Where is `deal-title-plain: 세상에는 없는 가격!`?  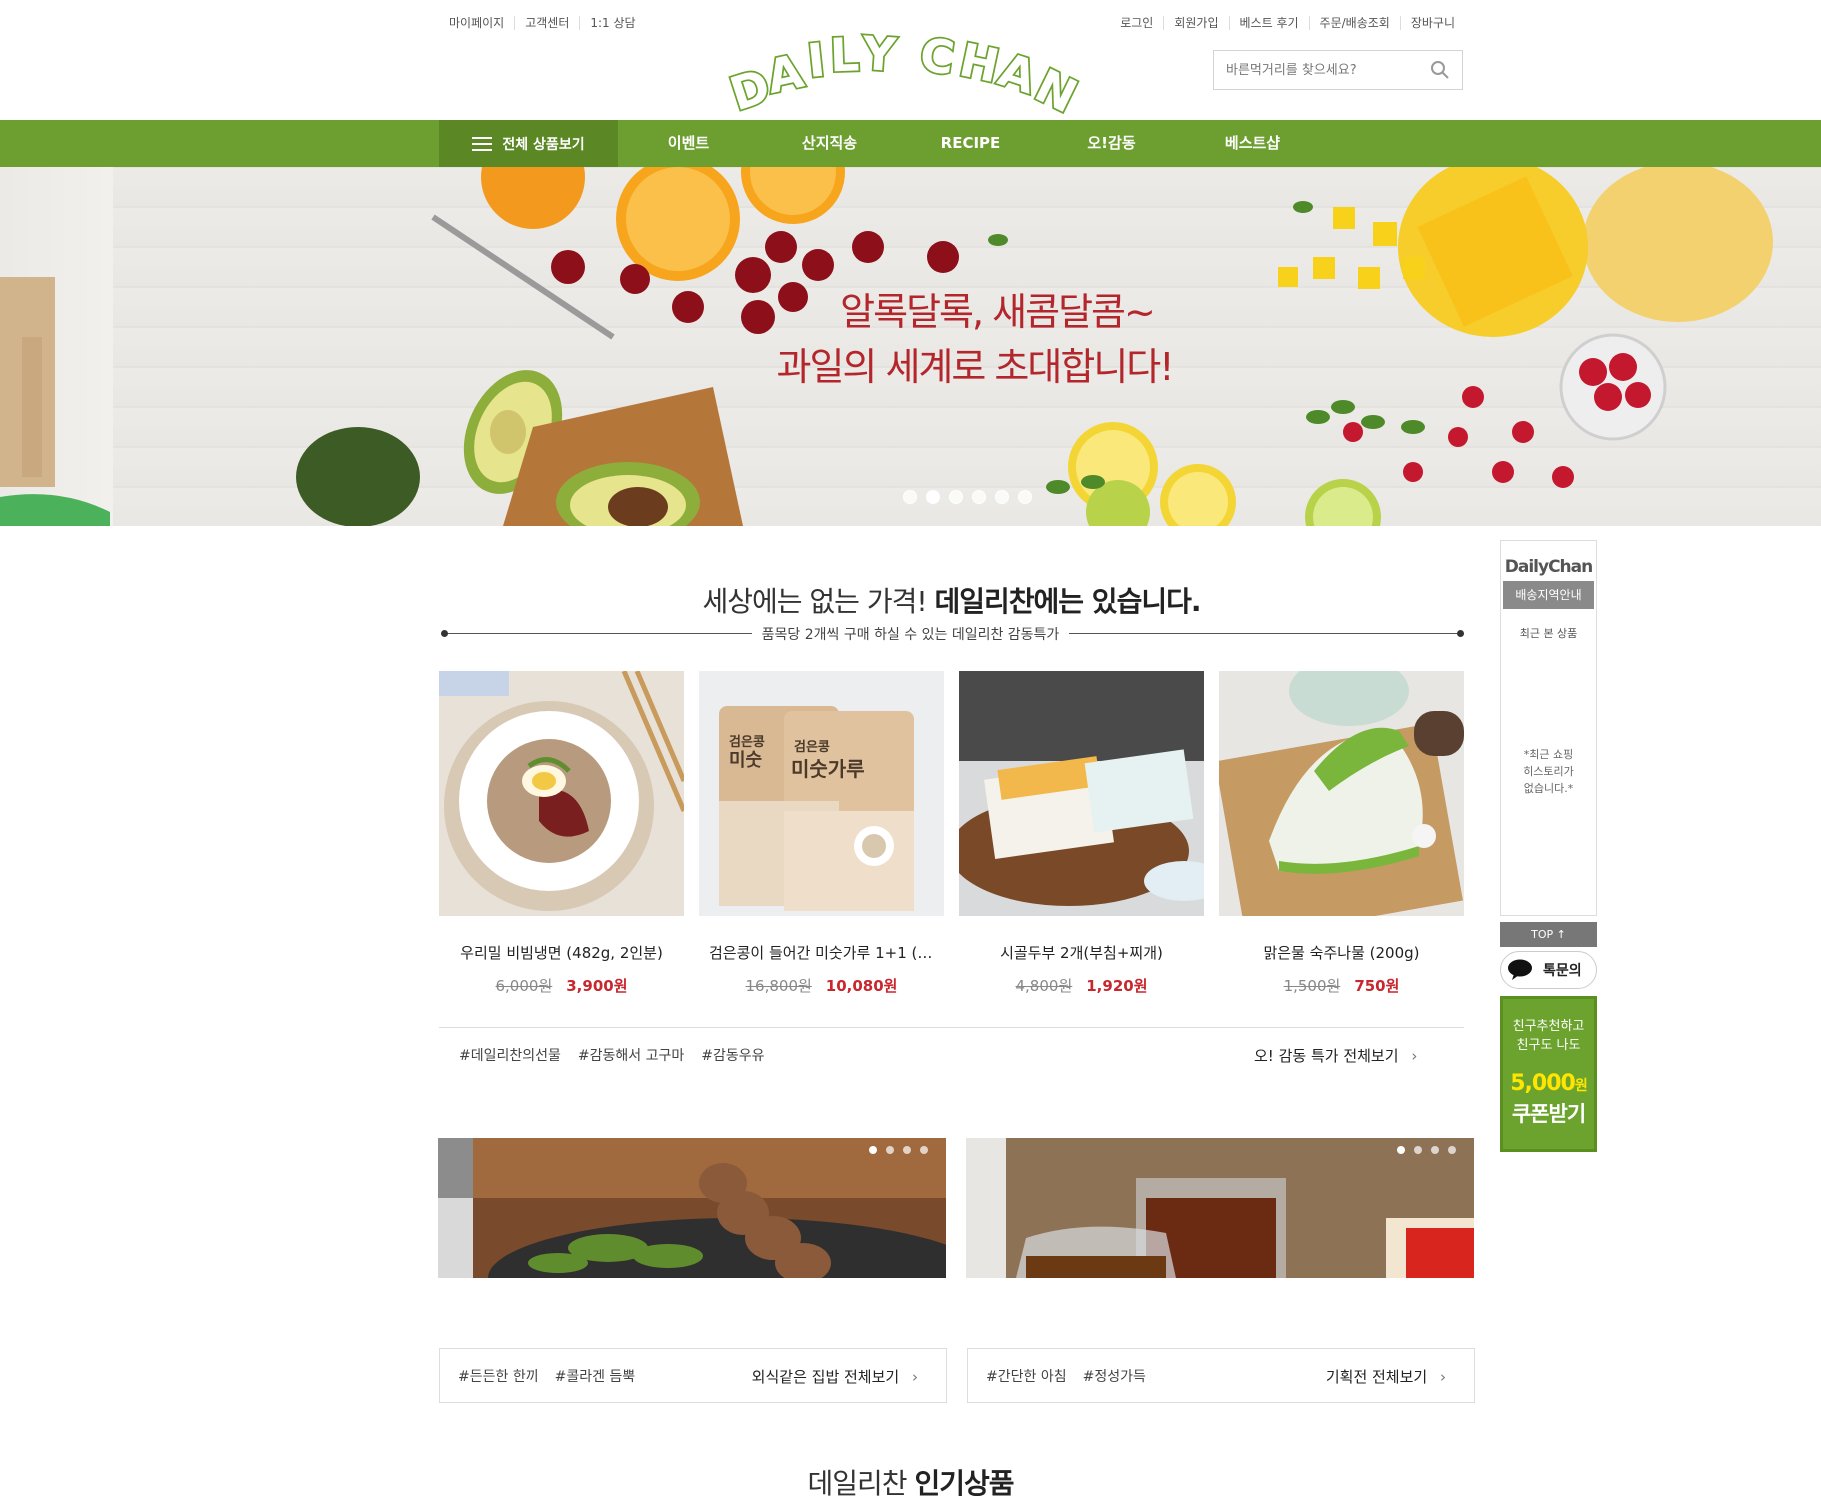 deal-title-plain: 세상에는 없는 가격! is located at coordinates (818, 601).